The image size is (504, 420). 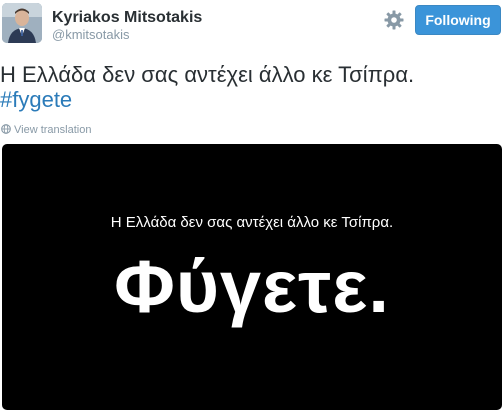 I want to click on following-button: Following, so click(x=458, y=20).